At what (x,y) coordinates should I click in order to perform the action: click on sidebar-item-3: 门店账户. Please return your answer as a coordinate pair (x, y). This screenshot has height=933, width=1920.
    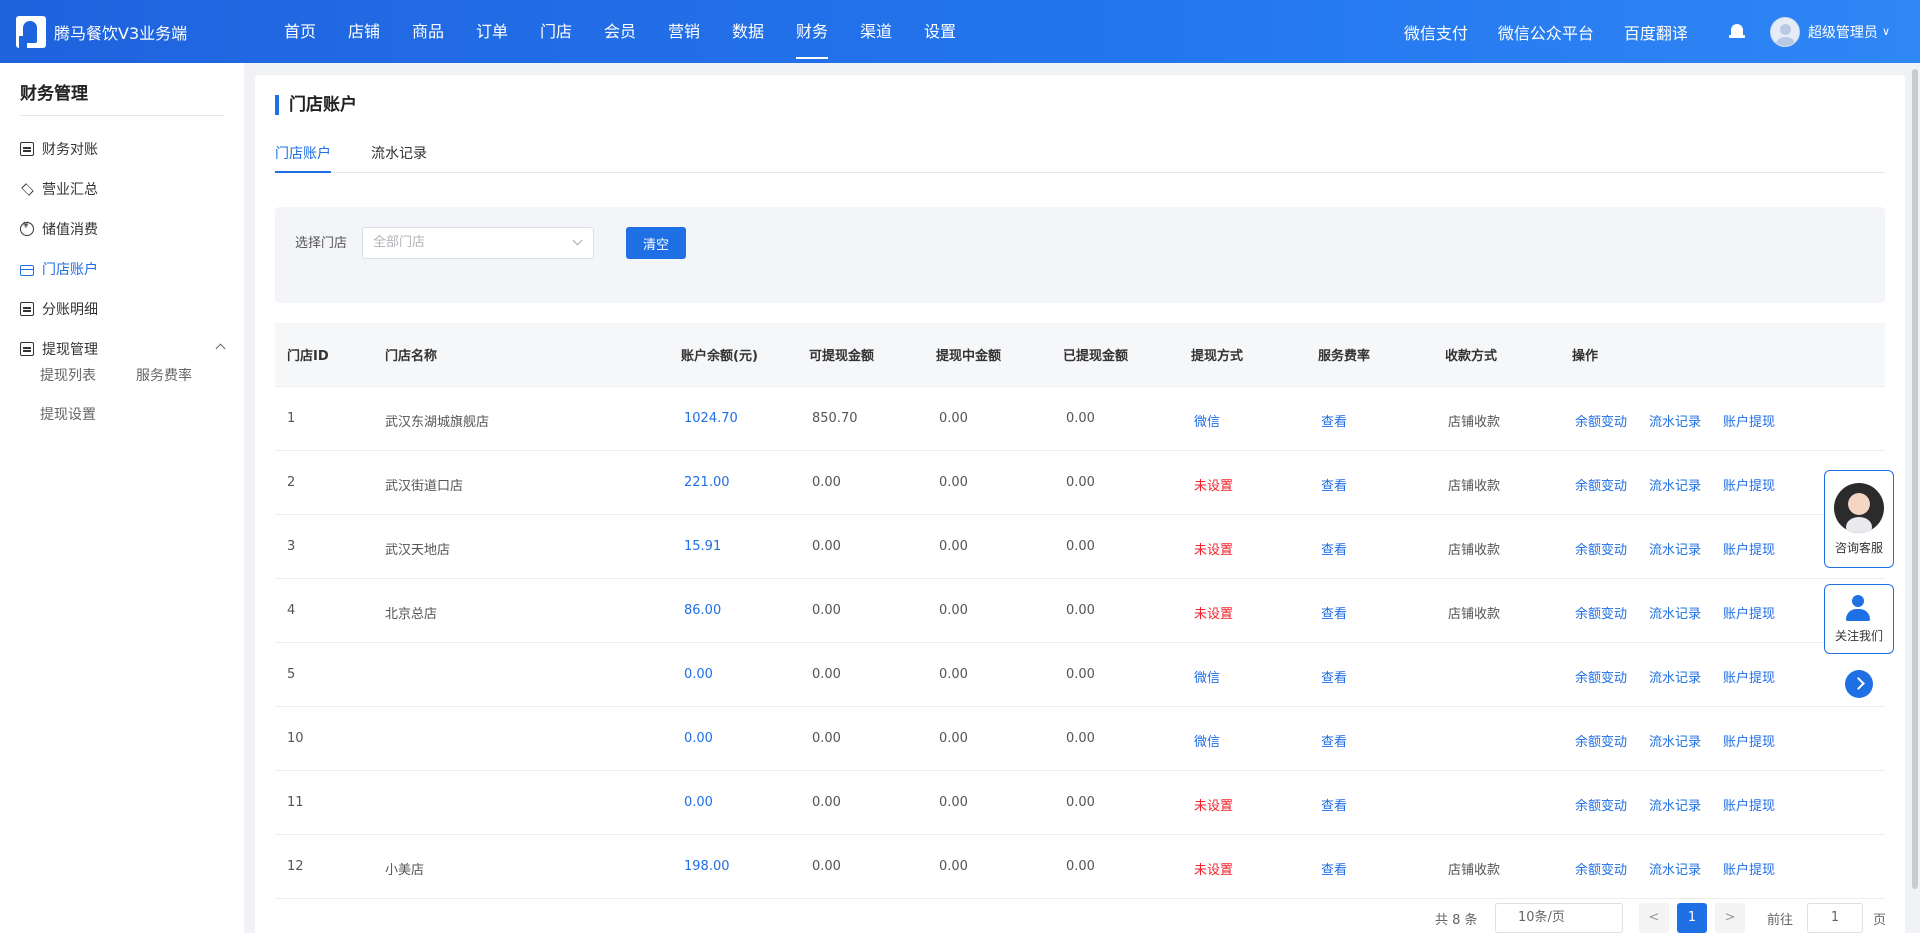
    Looking at the image, I should click on (122, 269).